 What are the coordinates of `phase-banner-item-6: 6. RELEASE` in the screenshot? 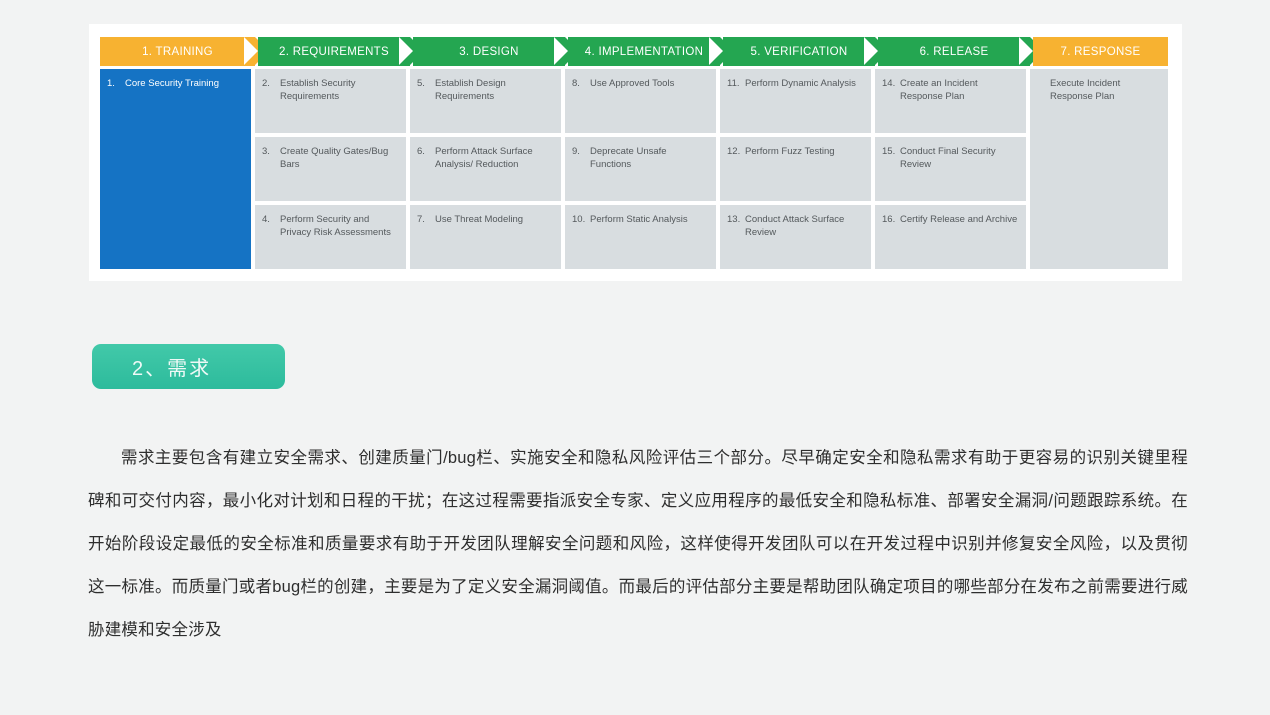 It's located at (954, 51).